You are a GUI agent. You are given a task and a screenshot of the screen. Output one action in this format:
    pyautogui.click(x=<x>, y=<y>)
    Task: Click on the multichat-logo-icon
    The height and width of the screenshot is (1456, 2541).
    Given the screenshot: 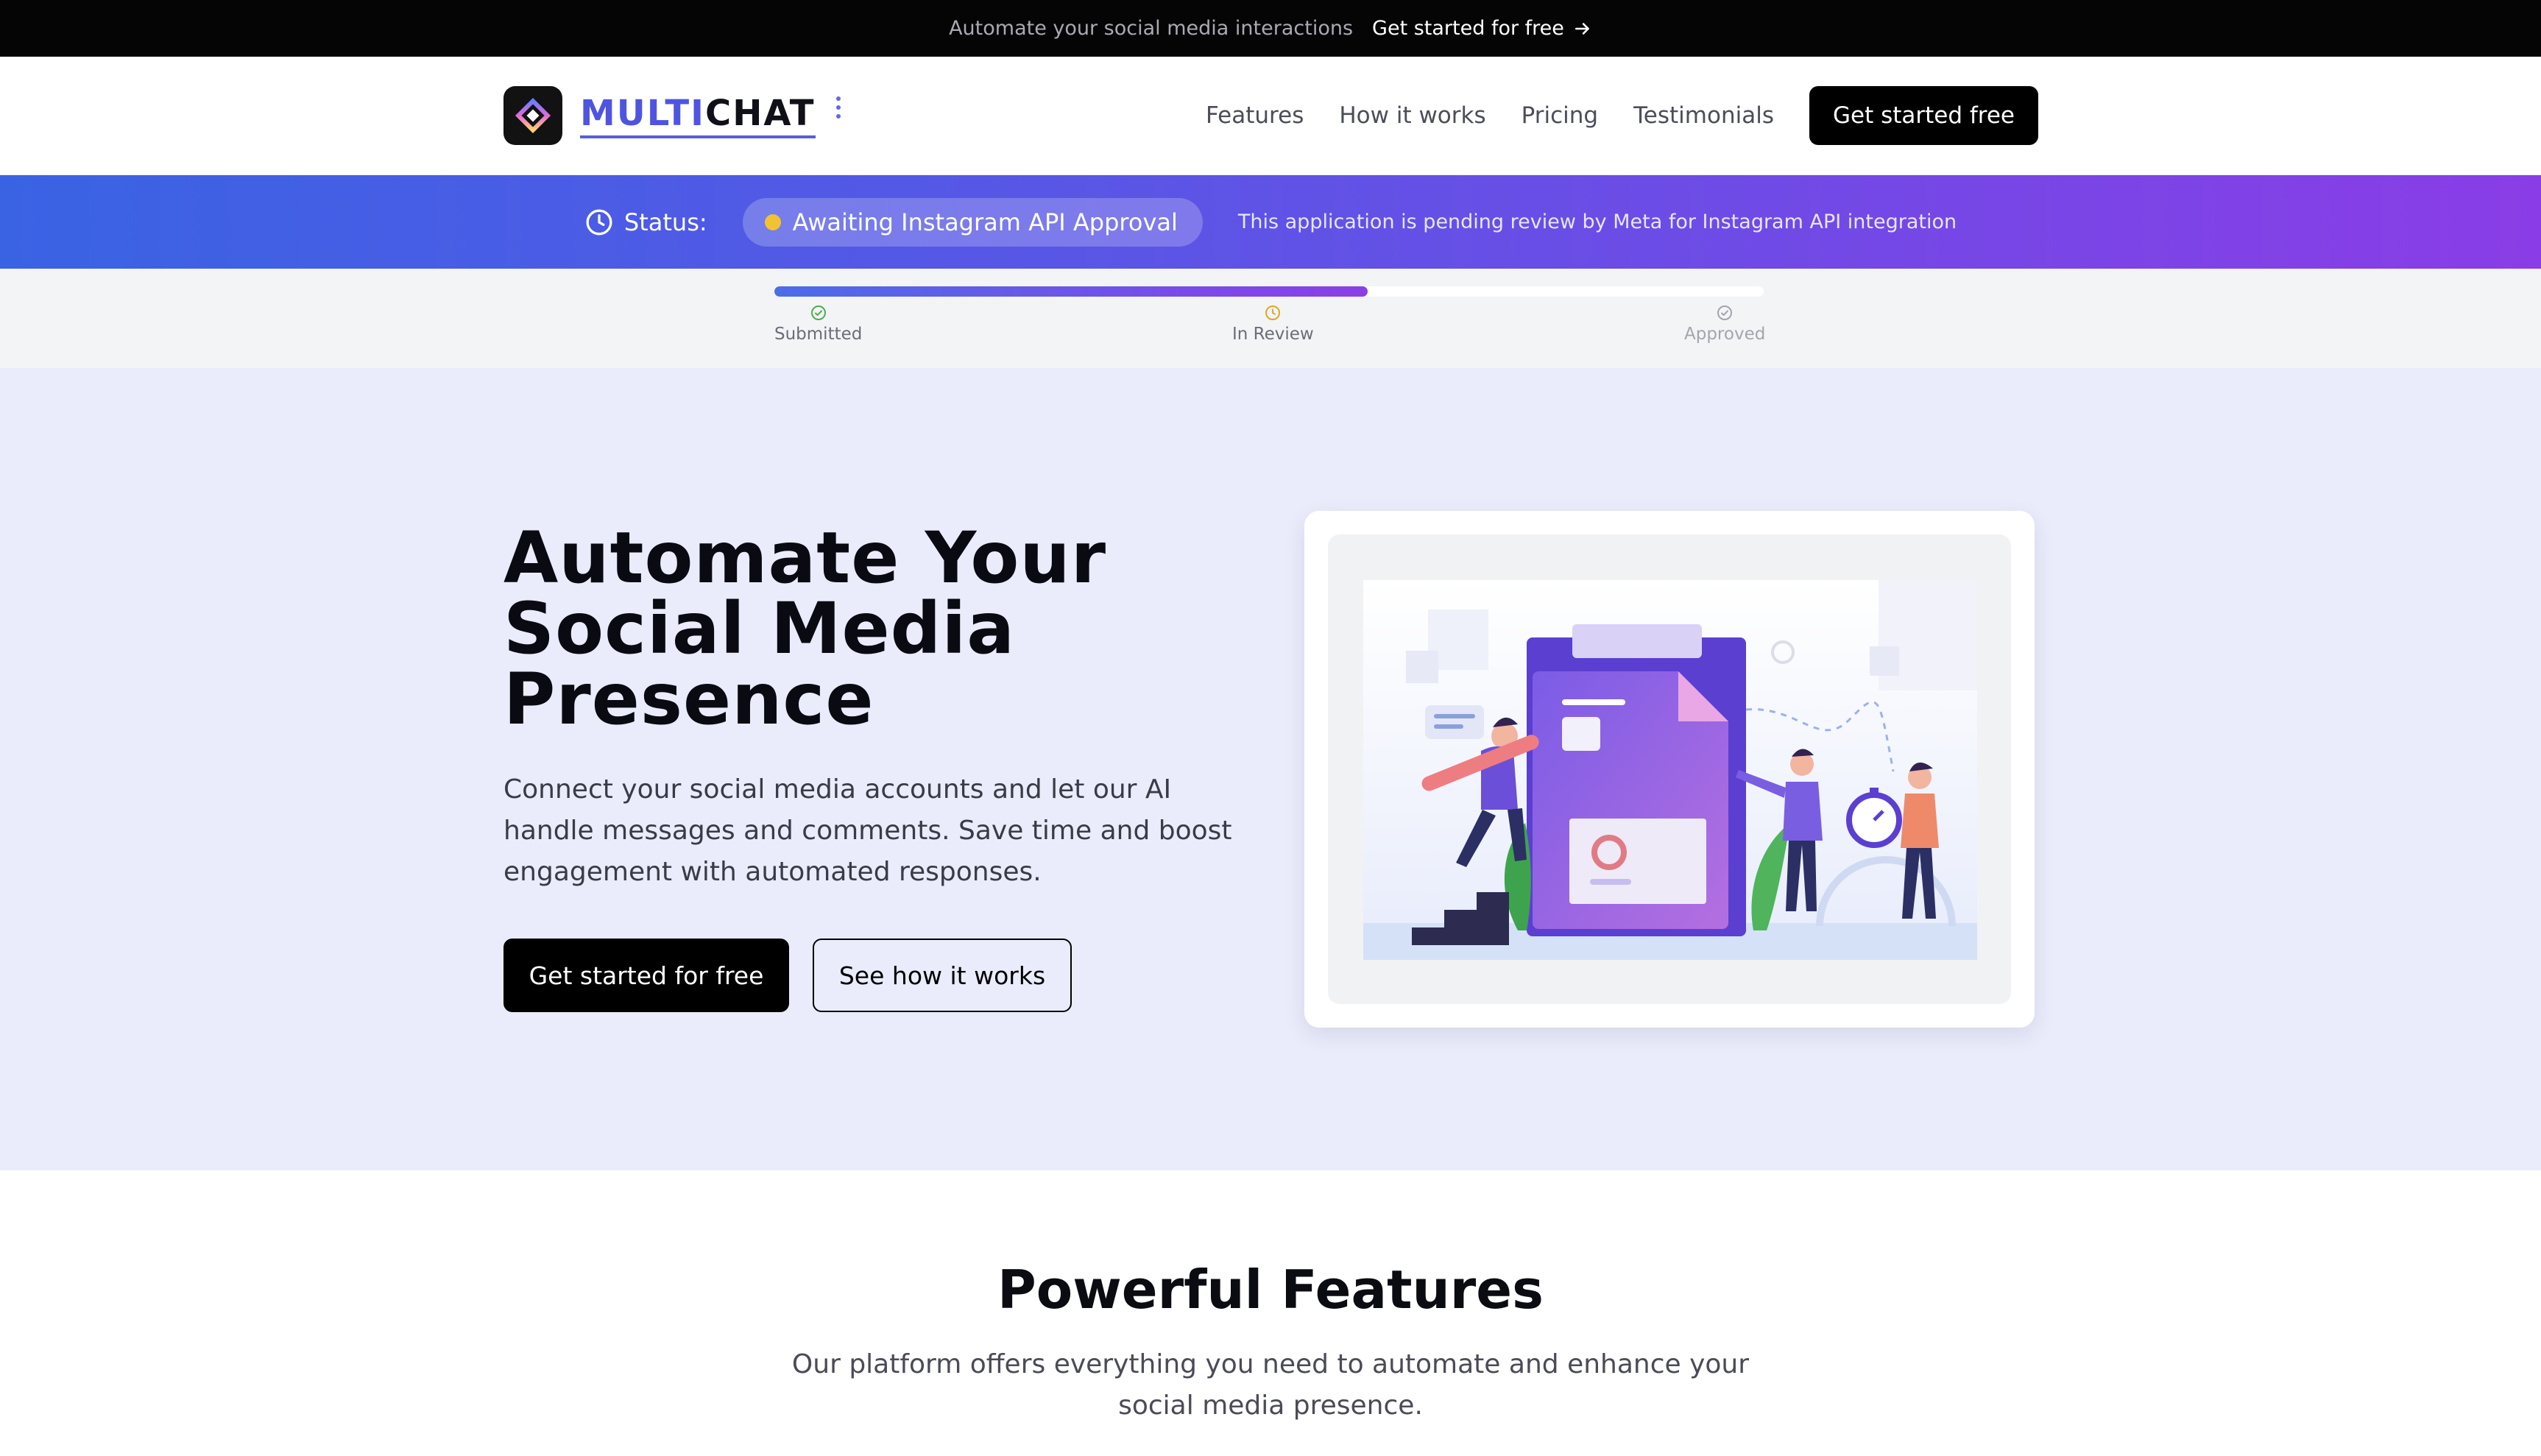 What is the action you would take?
    pyautogui.click(x=532, y=115)
    